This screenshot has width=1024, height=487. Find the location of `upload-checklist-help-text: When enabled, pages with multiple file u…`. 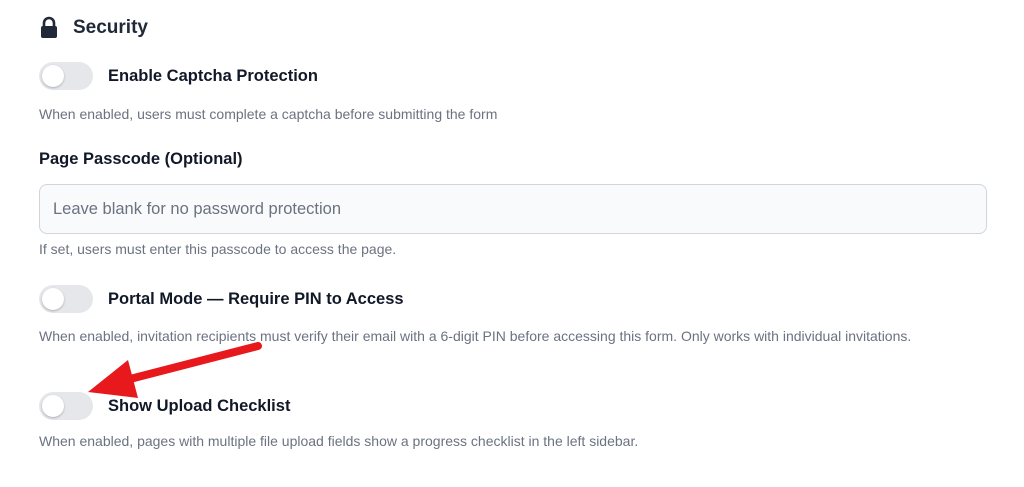

upload-checklist-help-text: When enabled, pages with multiple file u… is located at coordinates (339, 441).